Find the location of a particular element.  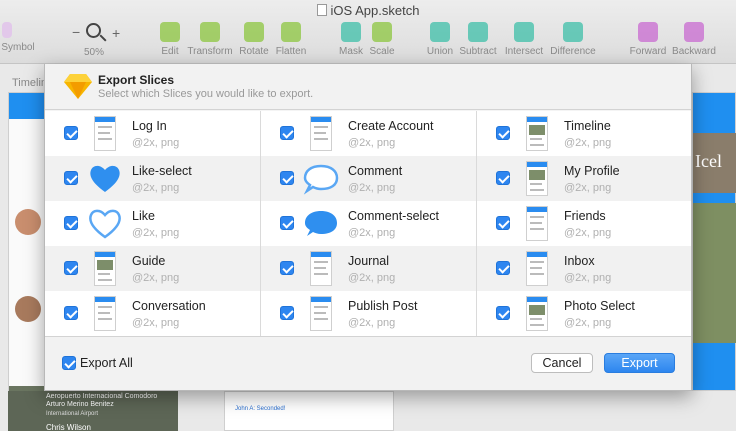

zoom-out-button: − is located at coordinates (76, 32).